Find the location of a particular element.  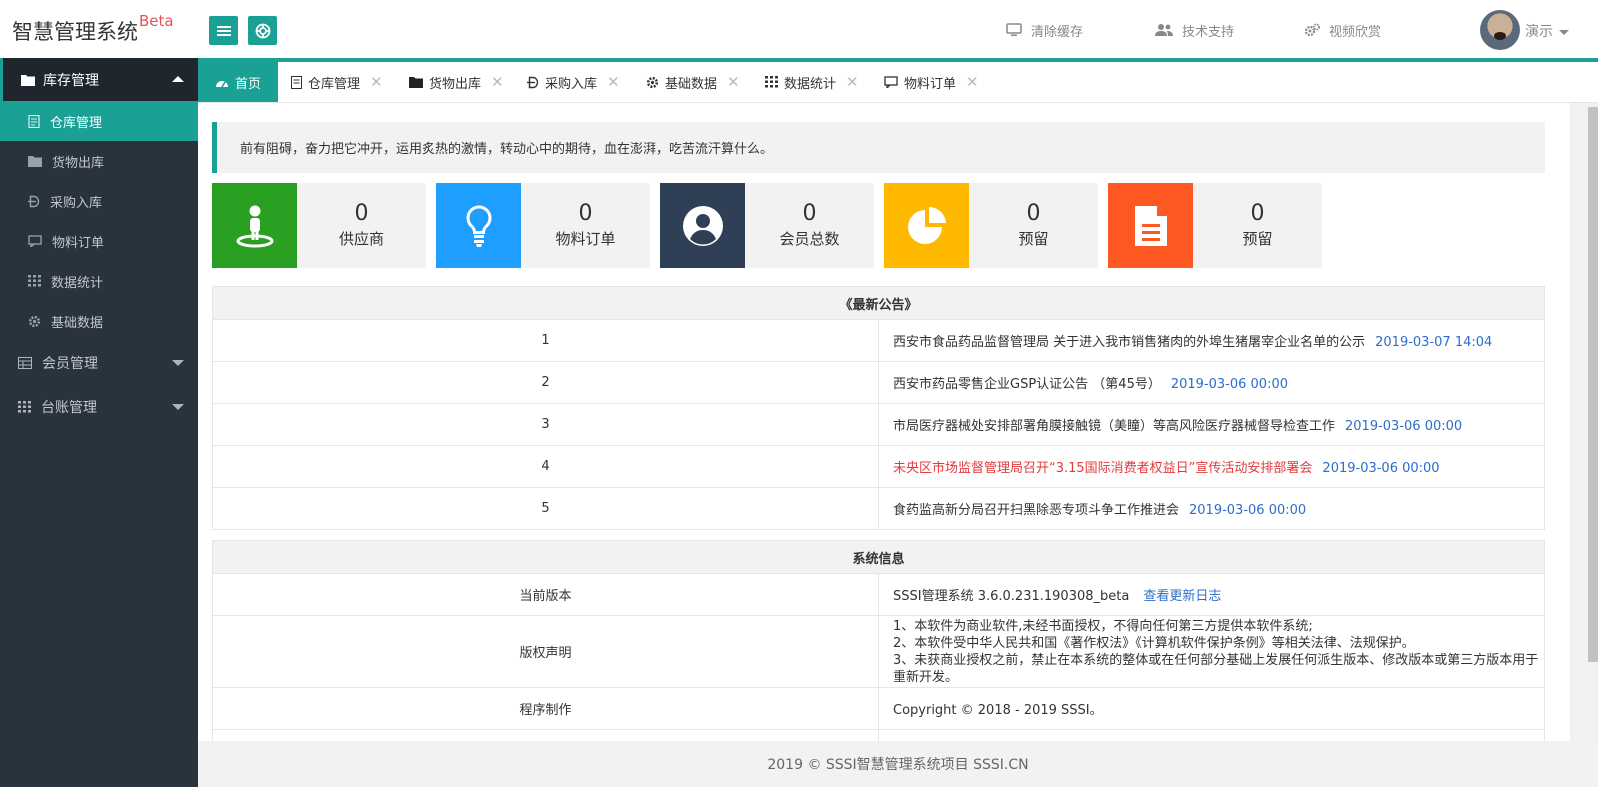

tab-orders: 物料订单 ✕ is located at coordinates (931, 82).